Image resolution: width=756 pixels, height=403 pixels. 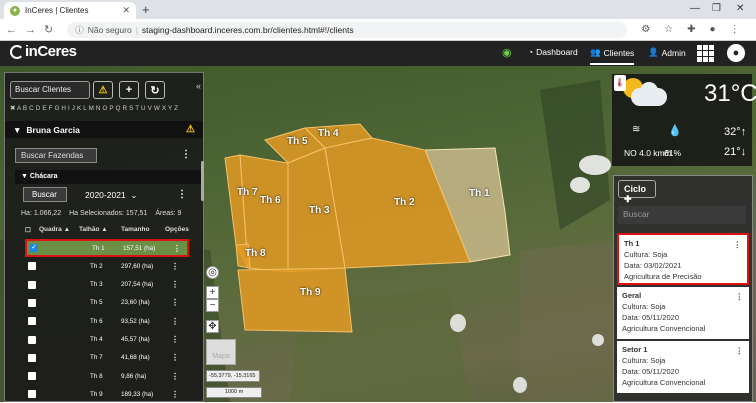 I want to click on zoom-out-button: −, so click(x=212, y=305).